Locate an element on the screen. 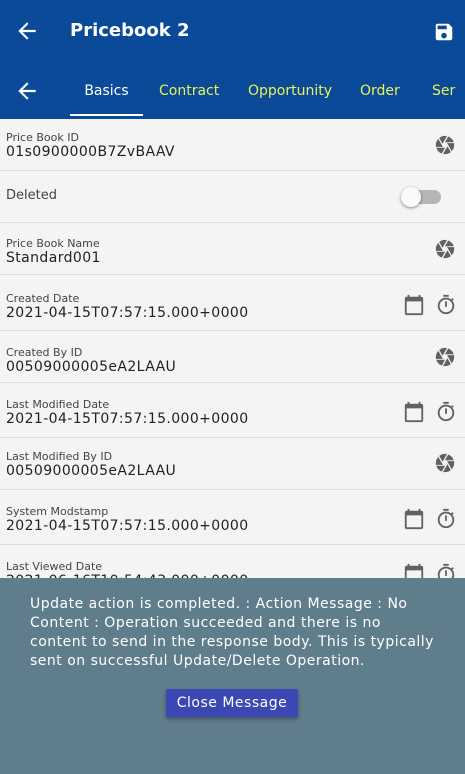  field-label: Last Modified By ID is located at coordinates (59, 456).